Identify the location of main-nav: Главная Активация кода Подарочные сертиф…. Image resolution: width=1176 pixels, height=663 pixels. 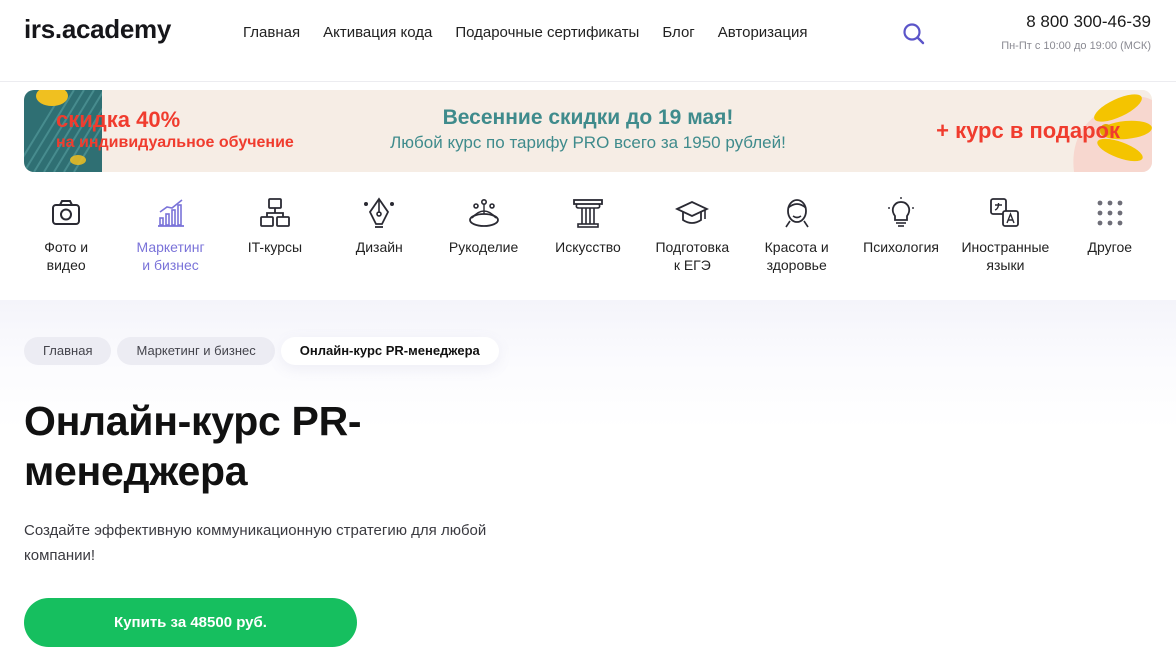
(525, 32).